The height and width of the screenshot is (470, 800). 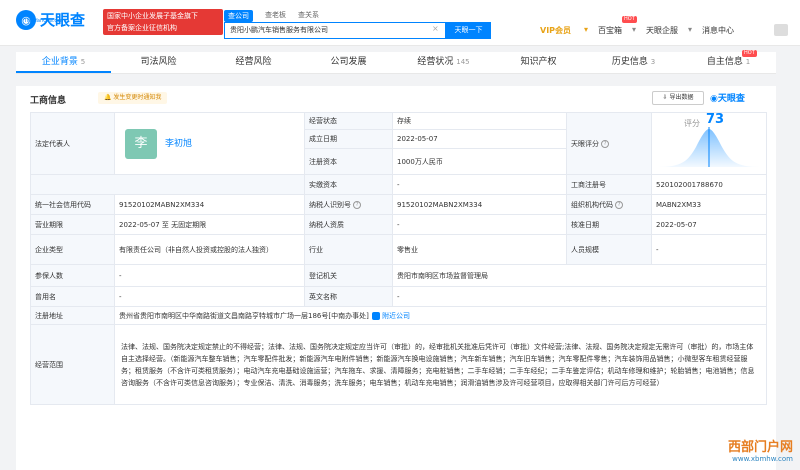 What do you see at coordinates (443, 62) in the screenshot?
I see `tab-operation-status: 经营状况 145` at bounding box center [443, 62].